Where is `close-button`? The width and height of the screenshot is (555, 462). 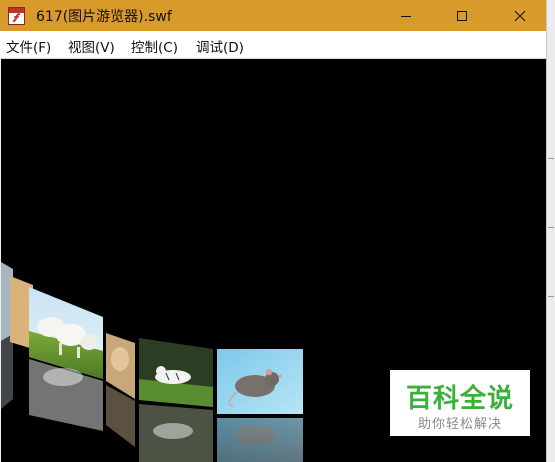
close-button is located at coordinates (520, 15).